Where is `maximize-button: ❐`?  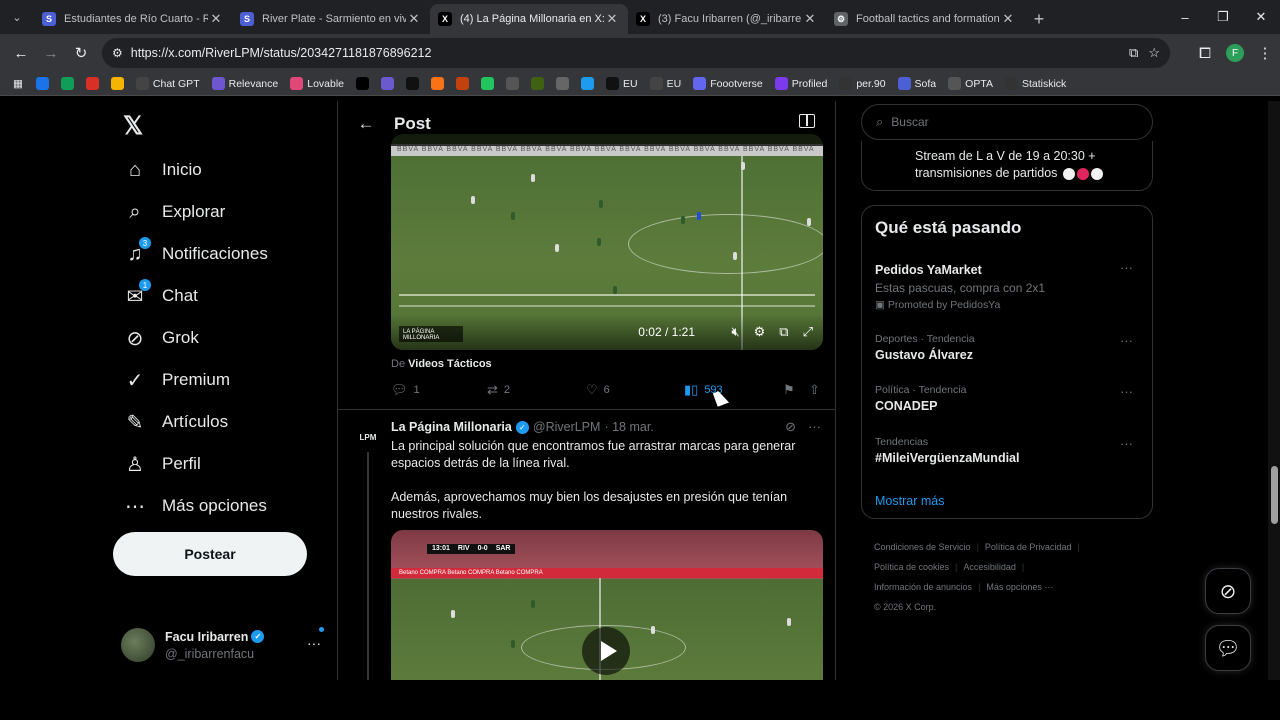
maximize-button: ❐ is located at coordinates (1223, 17).